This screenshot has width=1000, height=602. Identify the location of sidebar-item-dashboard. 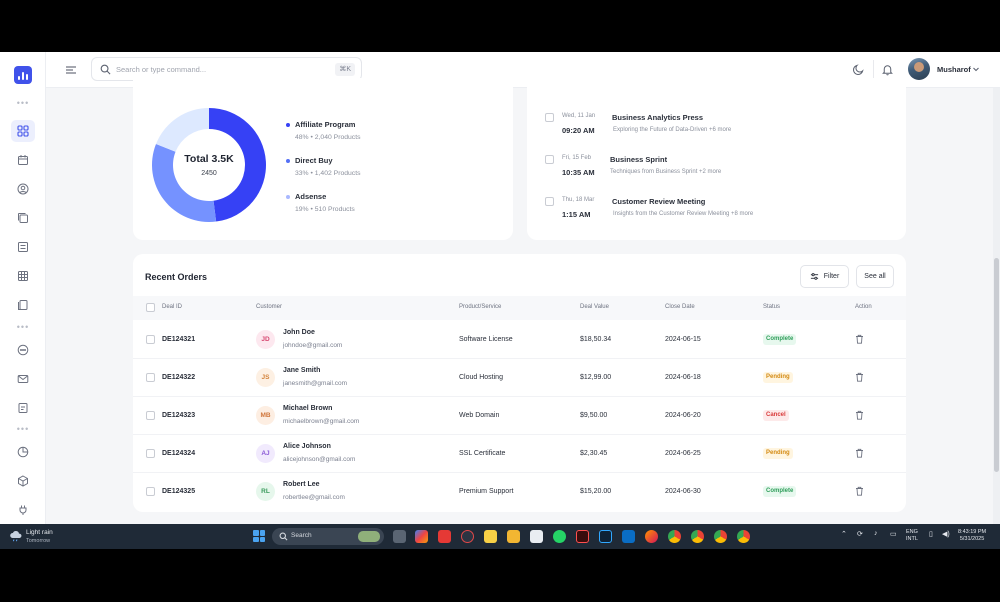
(23, 131).